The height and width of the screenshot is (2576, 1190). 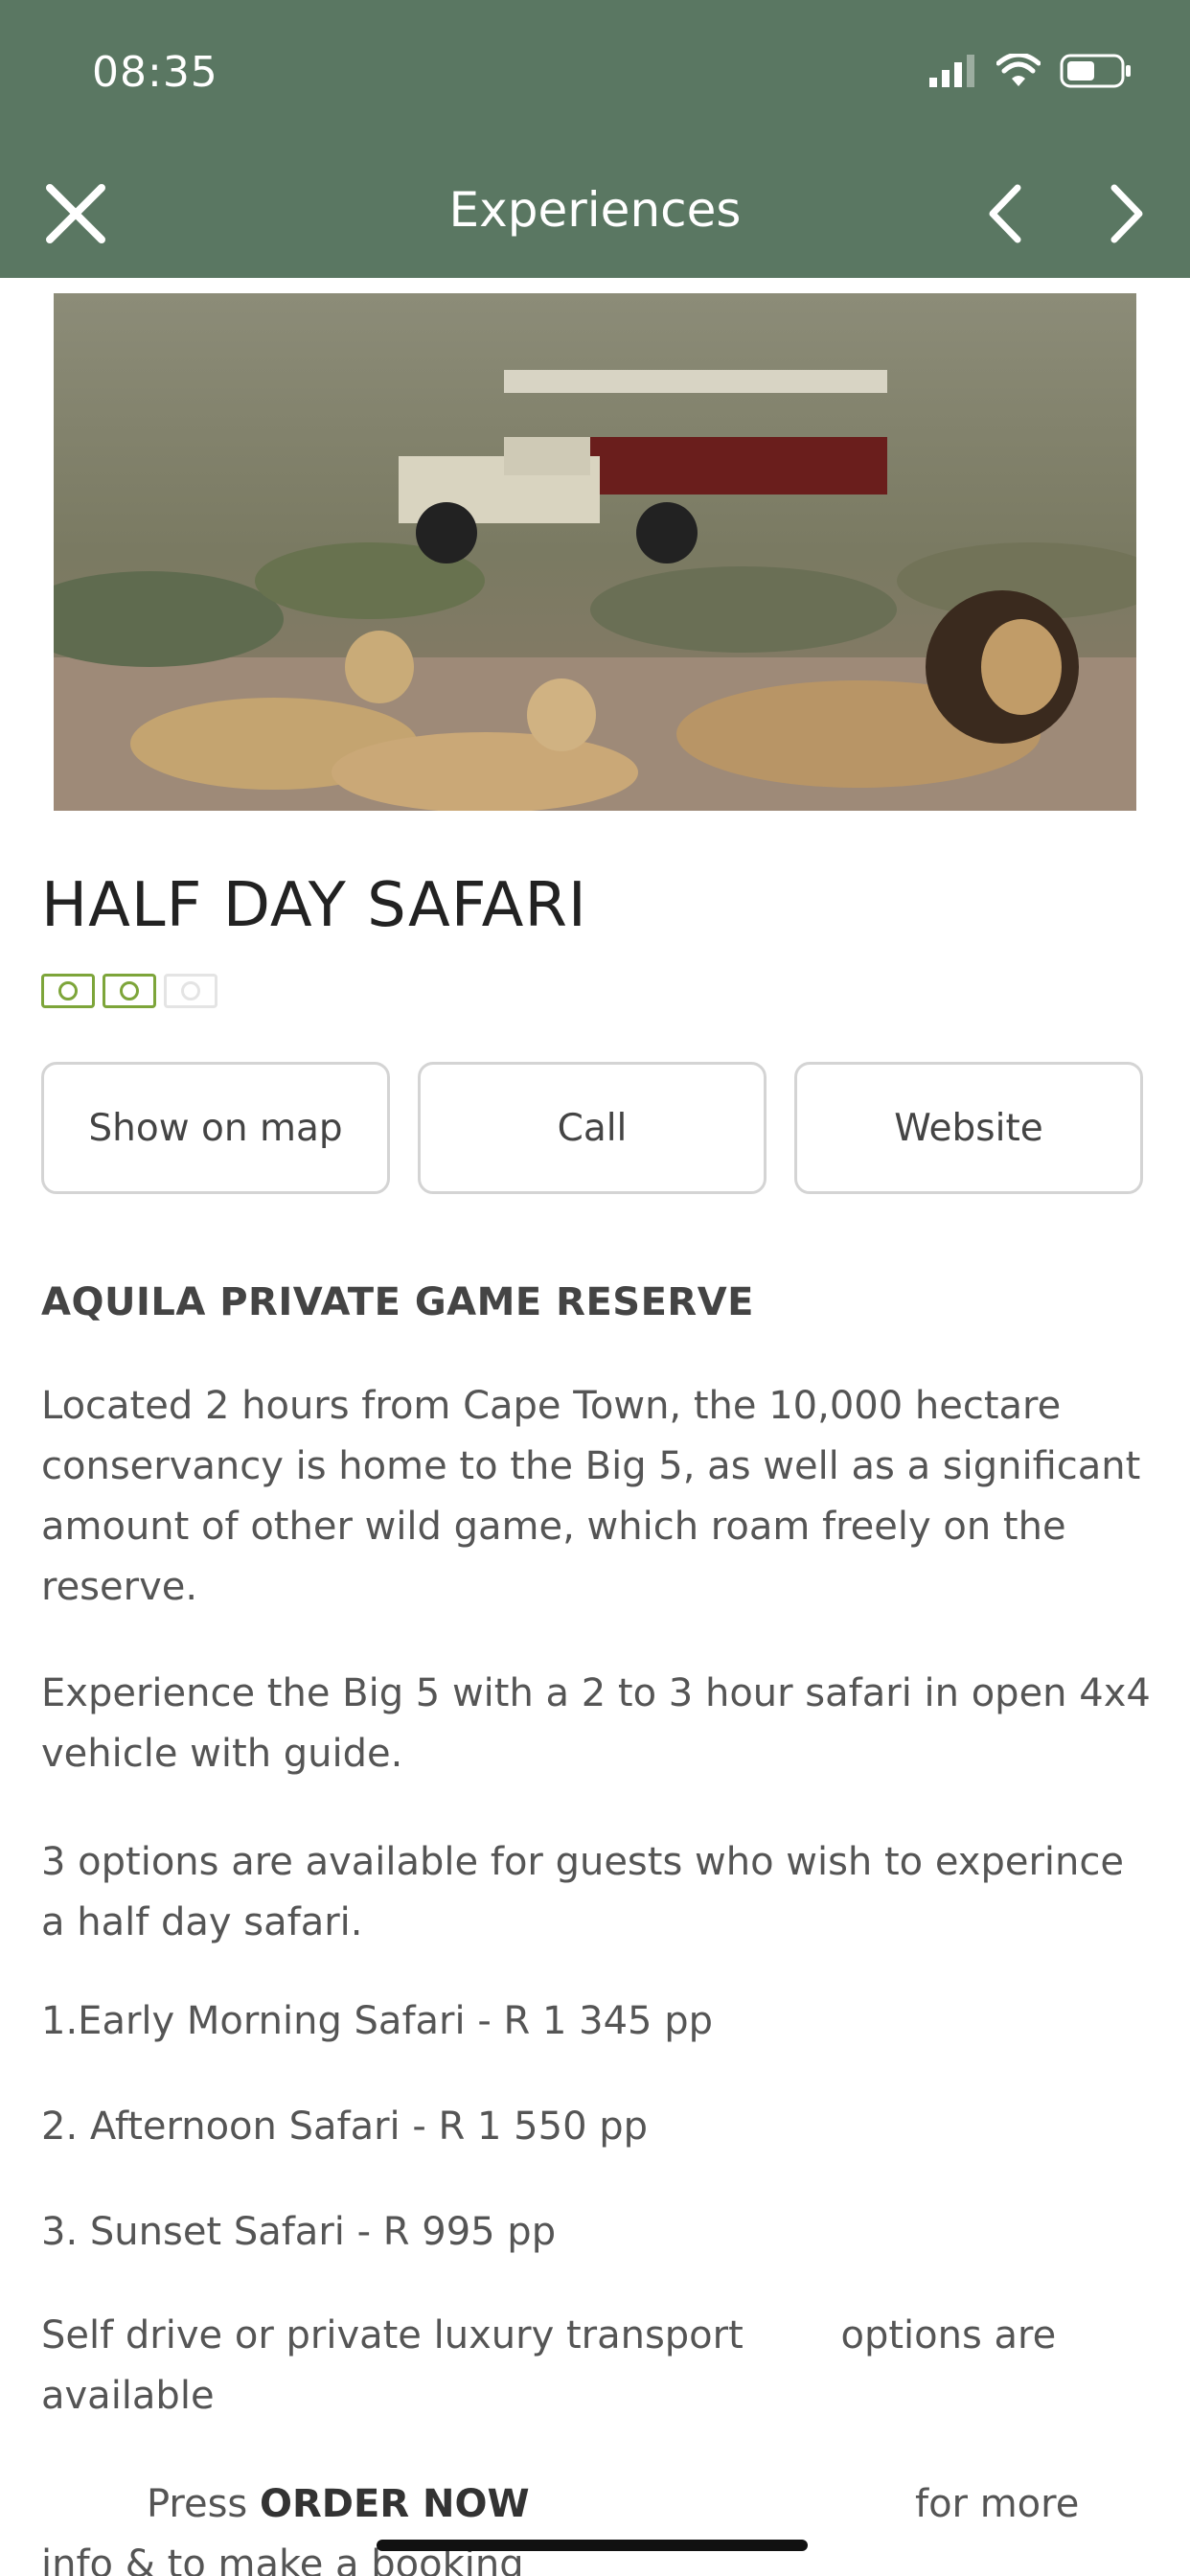 I want to click on battery-icon, so click(x=1096, y=71).